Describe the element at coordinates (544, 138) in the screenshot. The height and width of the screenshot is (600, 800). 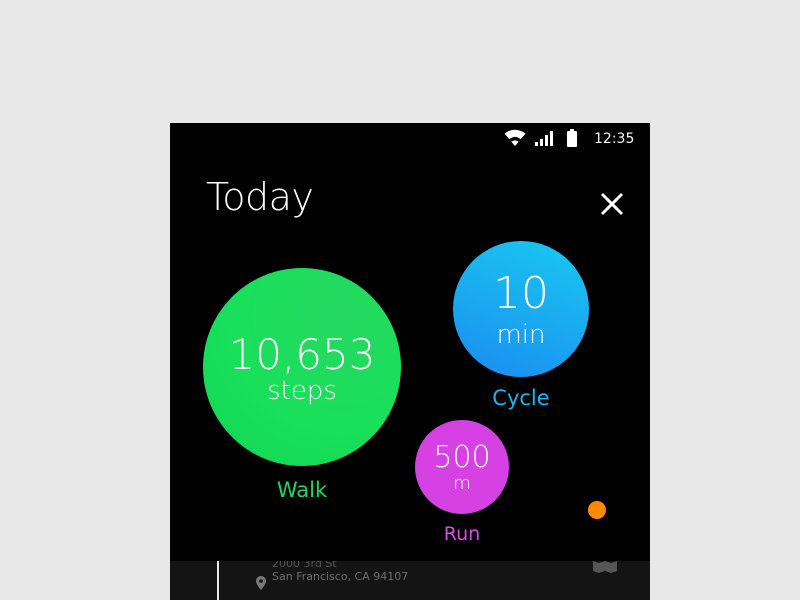
I see `signal-icon` at that location.